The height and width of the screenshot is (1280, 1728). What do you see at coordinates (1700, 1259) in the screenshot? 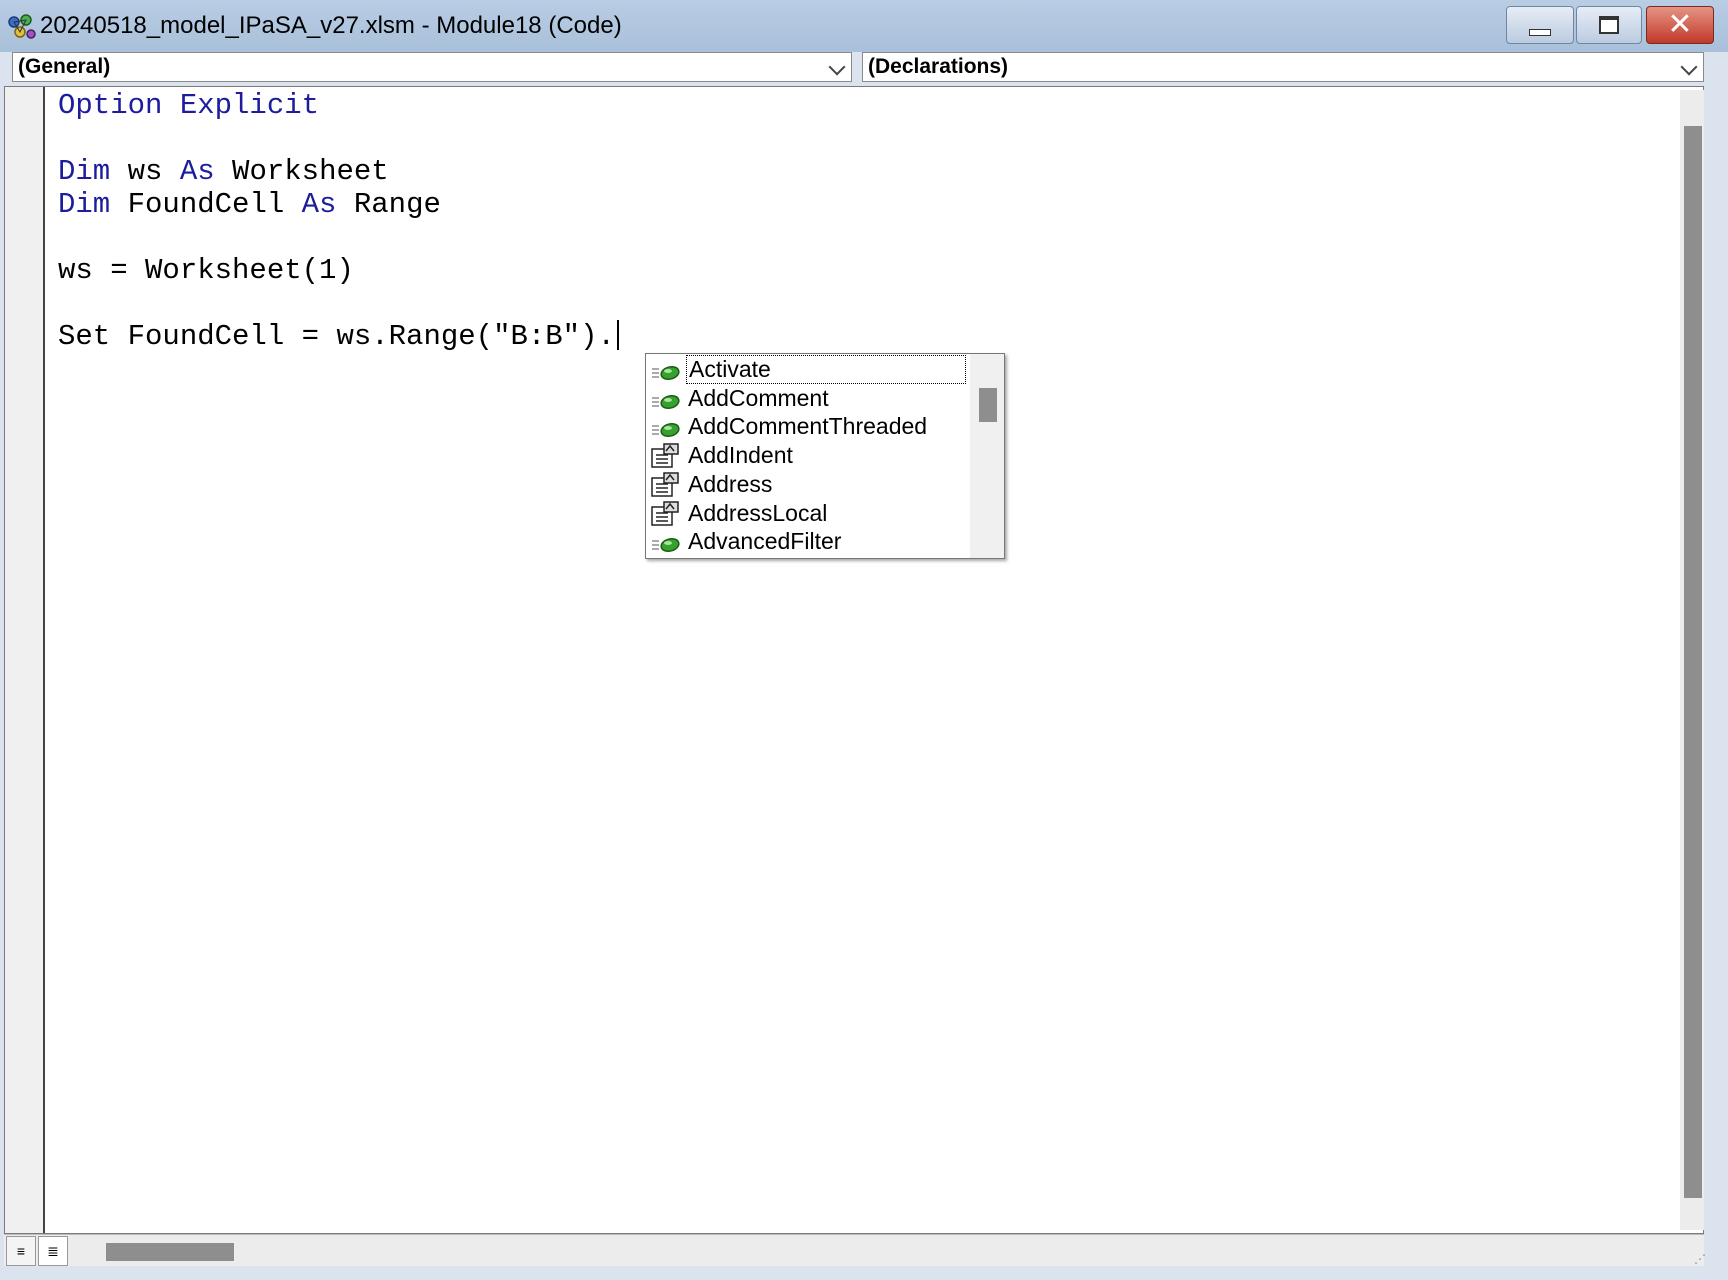
I see `resize-grip-icon: ⋰` at bounding box center [1700, 1259].